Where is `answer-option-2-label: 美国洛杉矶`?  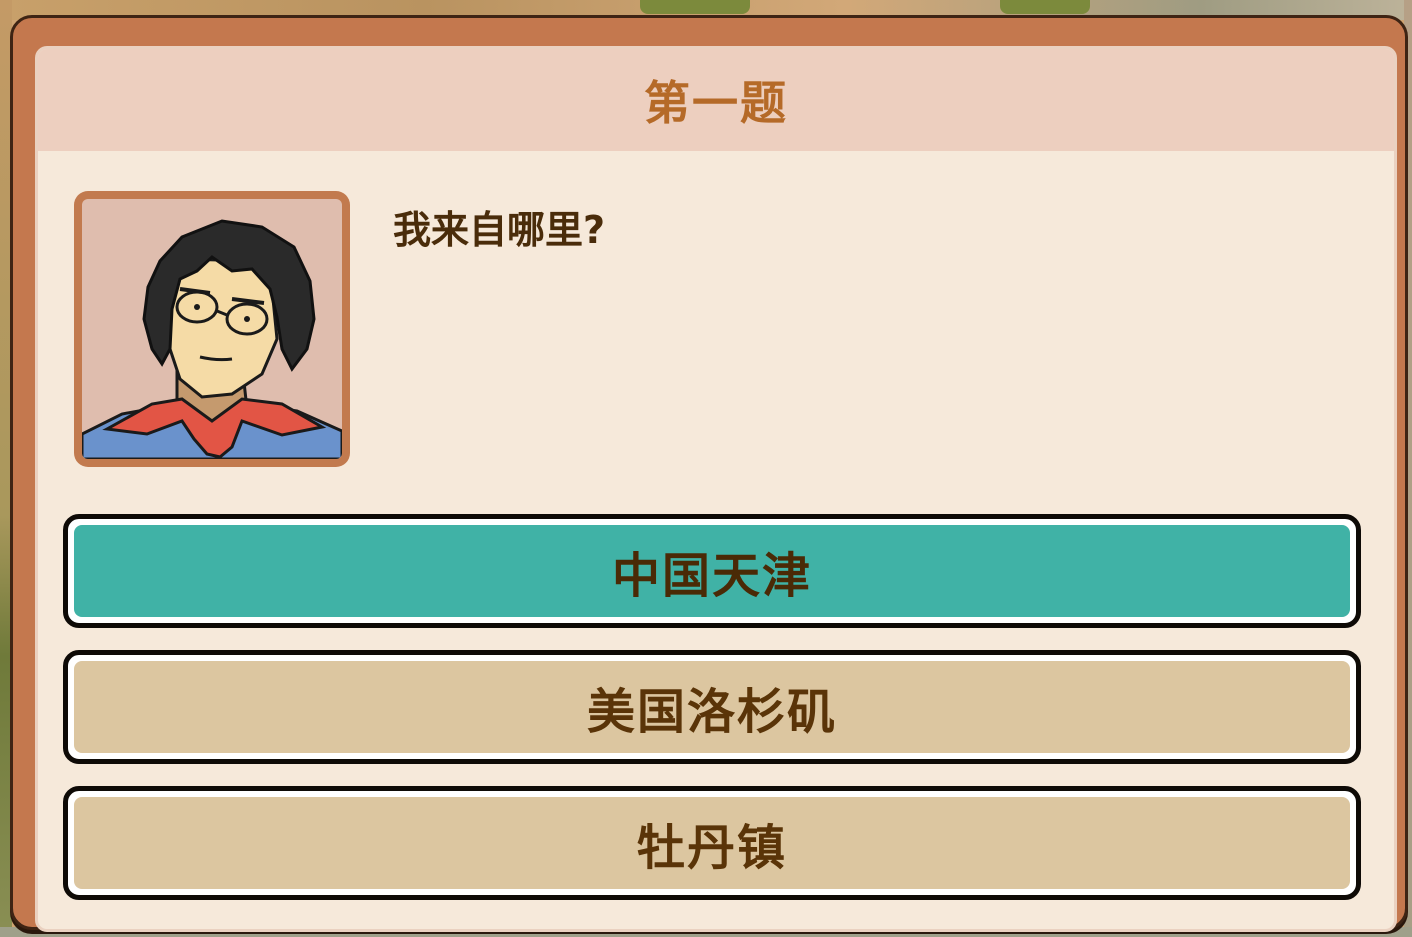 answer-option-2-label: 美国洛杉矶 is located at coordinates (712, 707).